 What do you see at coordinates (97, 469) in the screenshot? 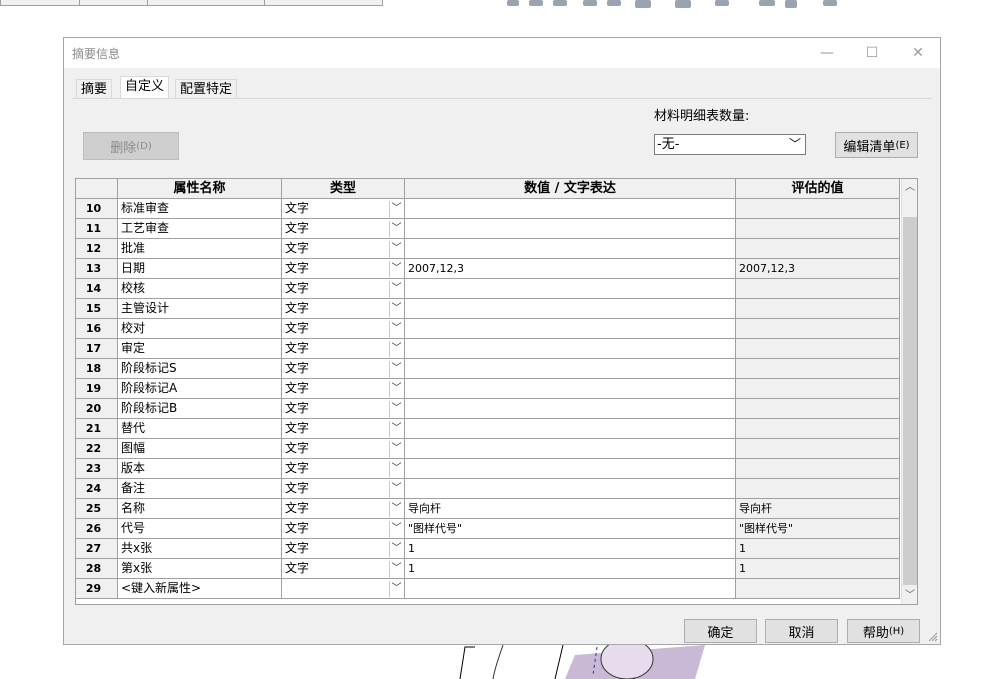
I see `row-number: 23` at bounding box center [97, 469].